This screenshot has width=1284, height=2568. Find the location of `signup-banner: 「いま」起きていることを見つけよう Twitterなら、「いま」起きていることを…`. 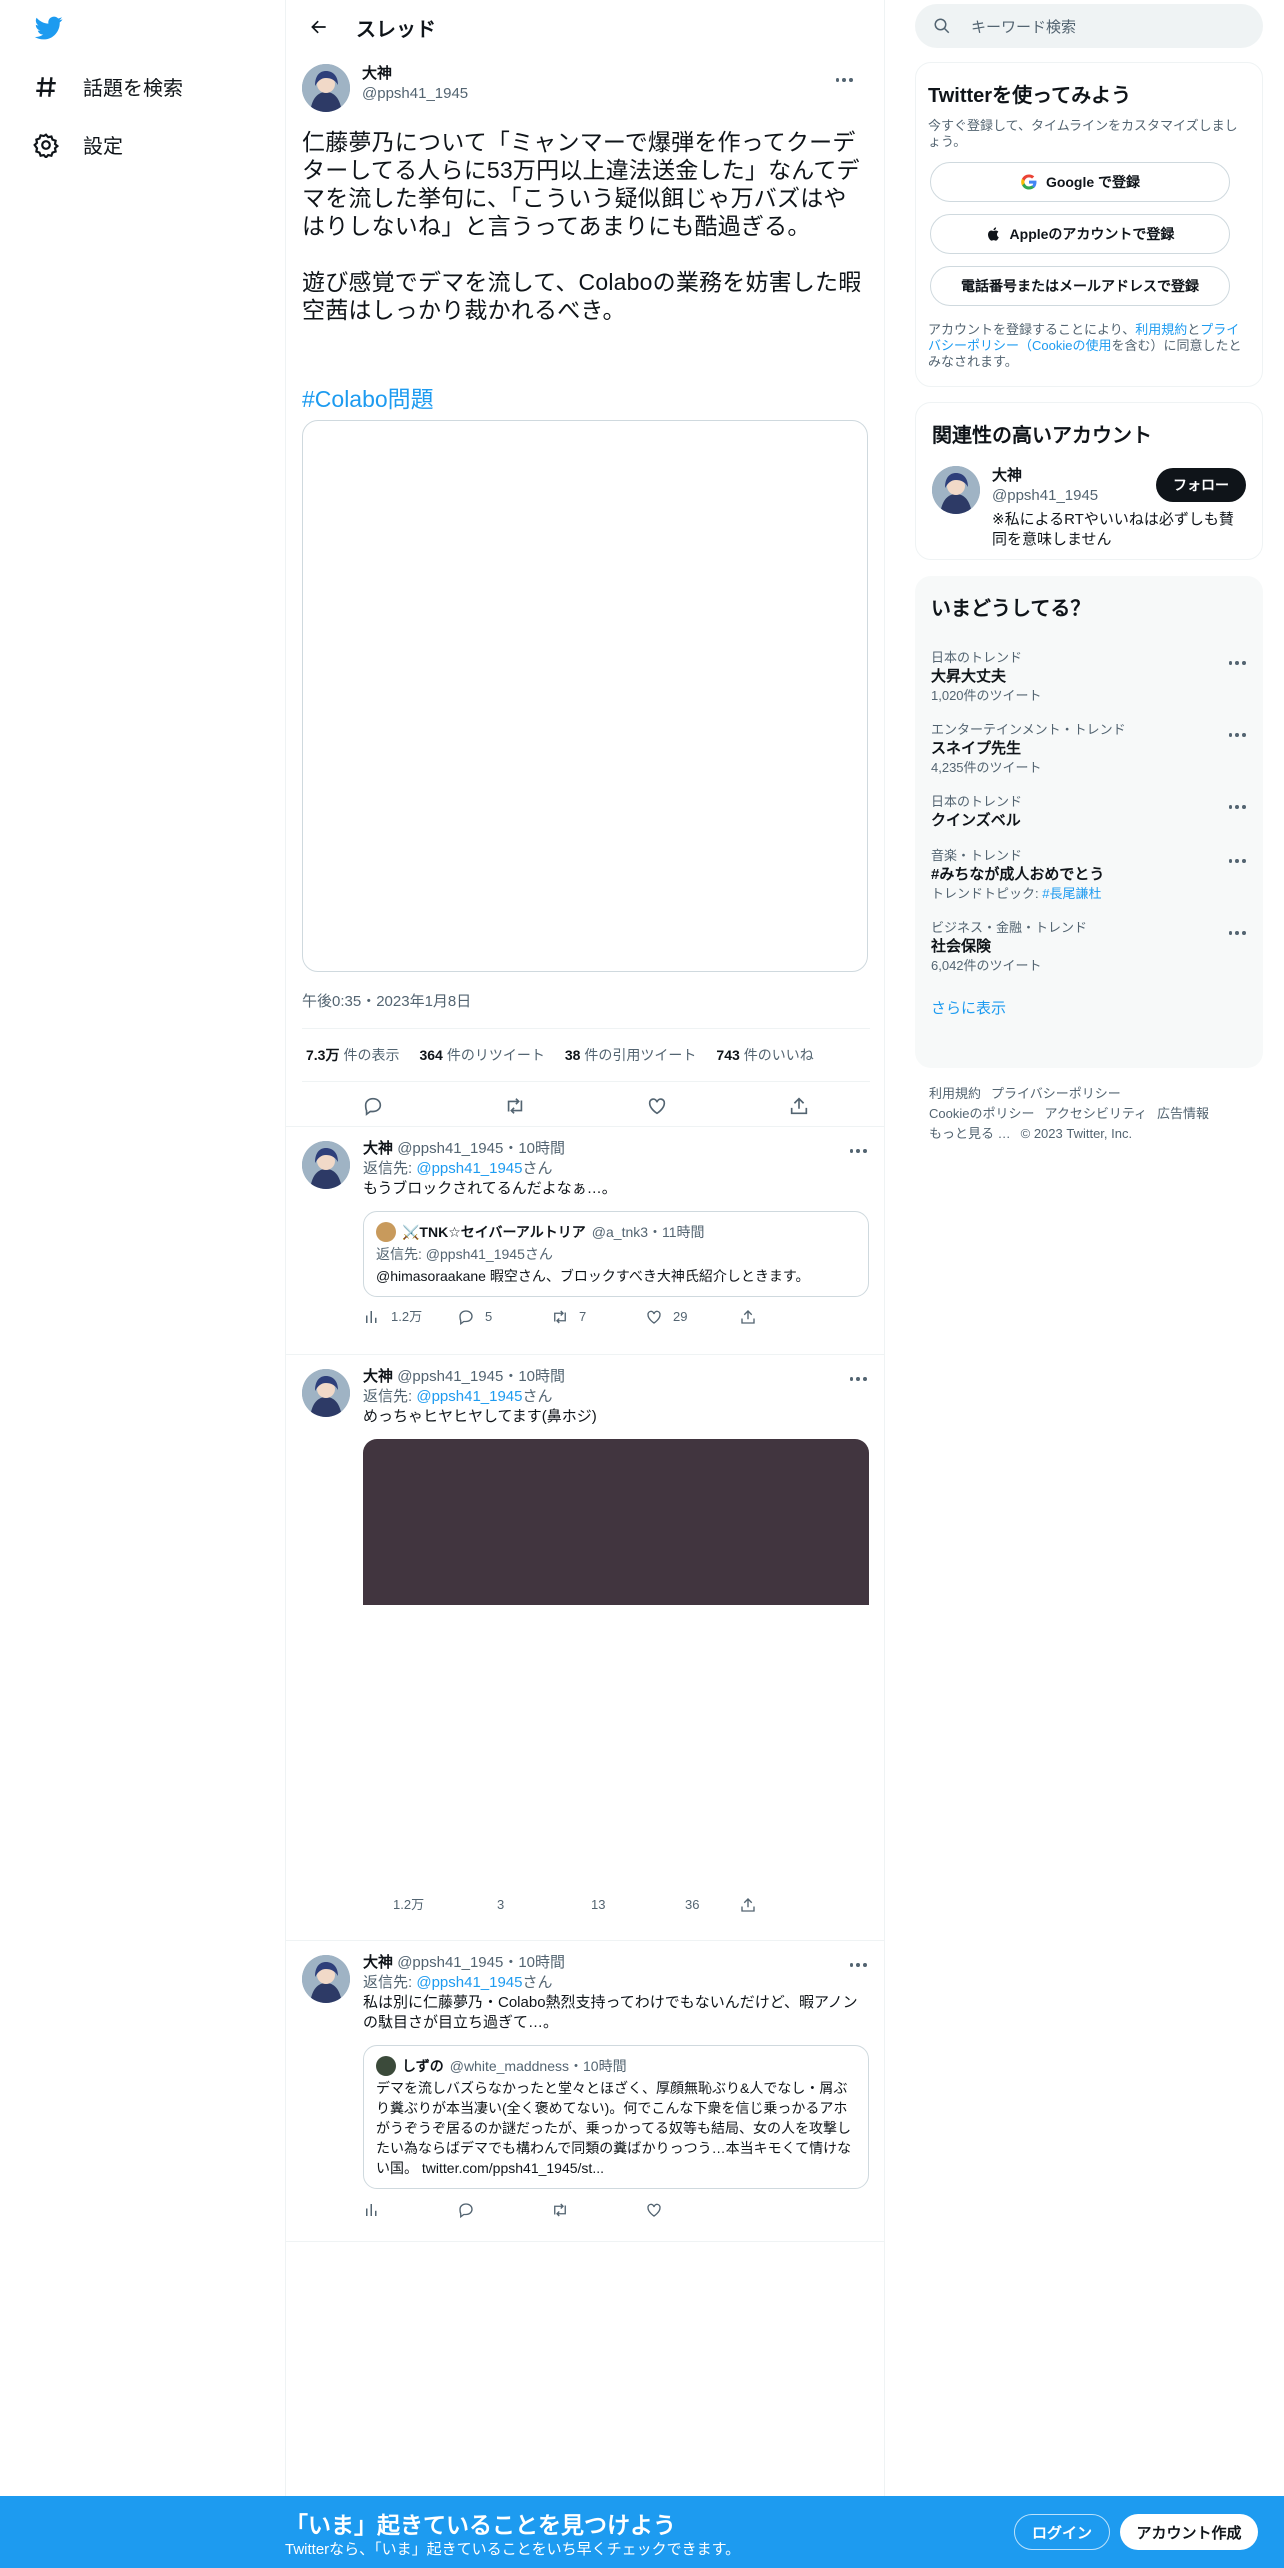

signup-banner: 「いま」起きていることを見つけよう Twitterなら、「いま」起きていることを… is located at coordinates (642, 2532).